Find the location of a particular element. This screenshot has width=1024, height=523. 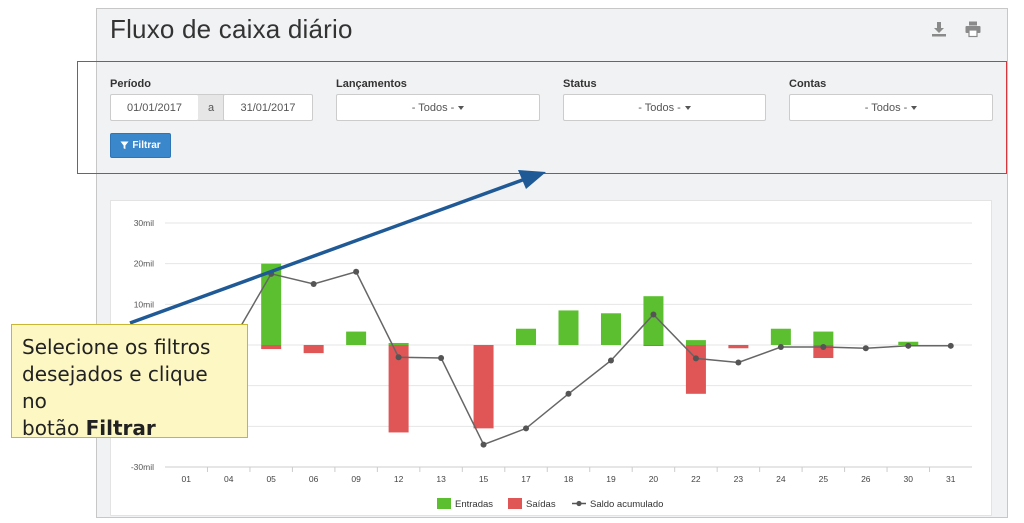

arrow-head is located at coordinates (532, 179).